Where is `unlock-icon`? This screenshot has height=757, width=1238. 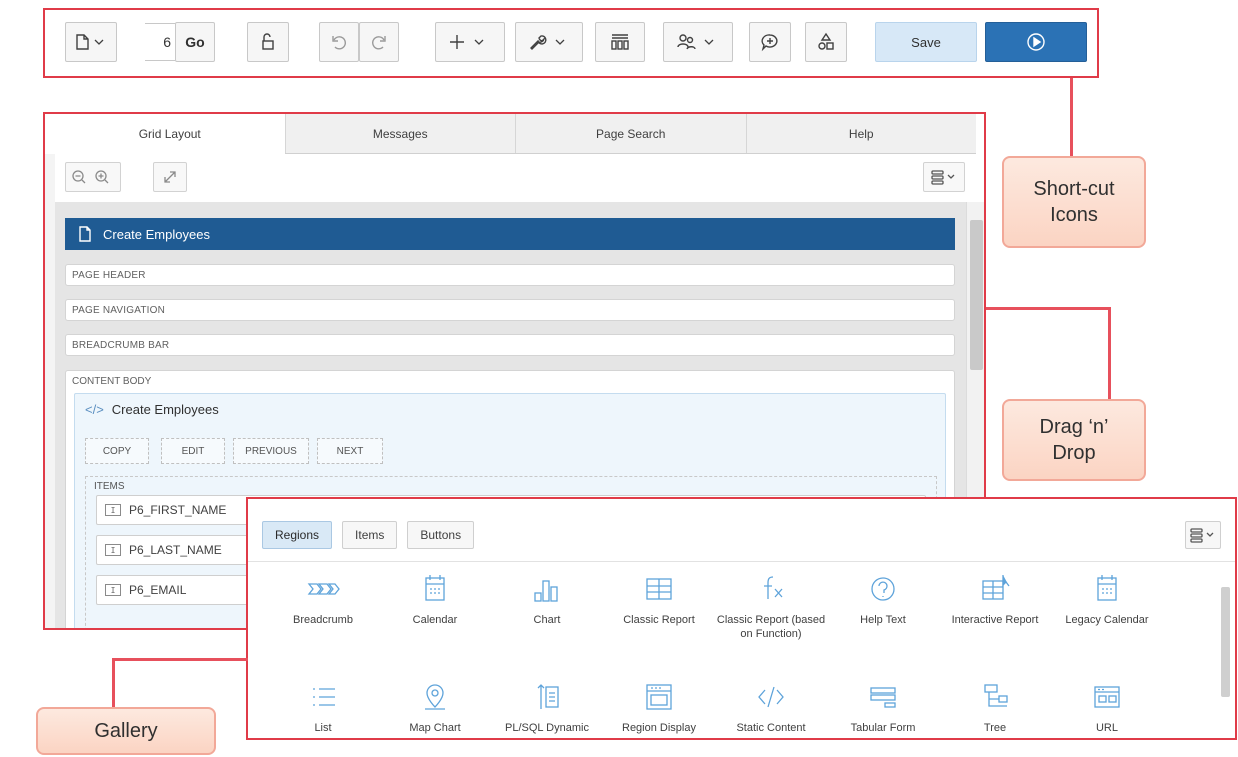 unlock-icon is located at coordinates (268, 41).